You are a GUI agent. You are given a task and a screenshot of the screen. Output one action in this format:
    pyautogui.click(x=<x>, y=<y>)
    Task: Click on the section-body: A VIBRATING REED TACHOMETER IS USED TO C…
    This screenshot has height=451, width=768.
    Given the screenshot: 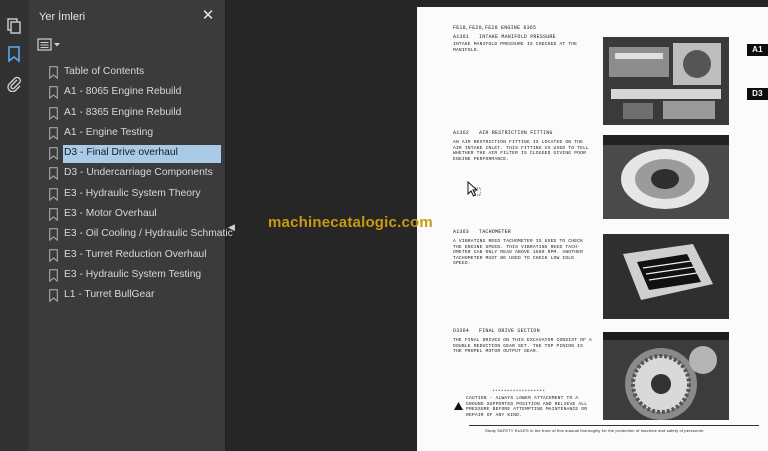 What is the action you would take?
    pyautogui.click(x=518, y=253)
    